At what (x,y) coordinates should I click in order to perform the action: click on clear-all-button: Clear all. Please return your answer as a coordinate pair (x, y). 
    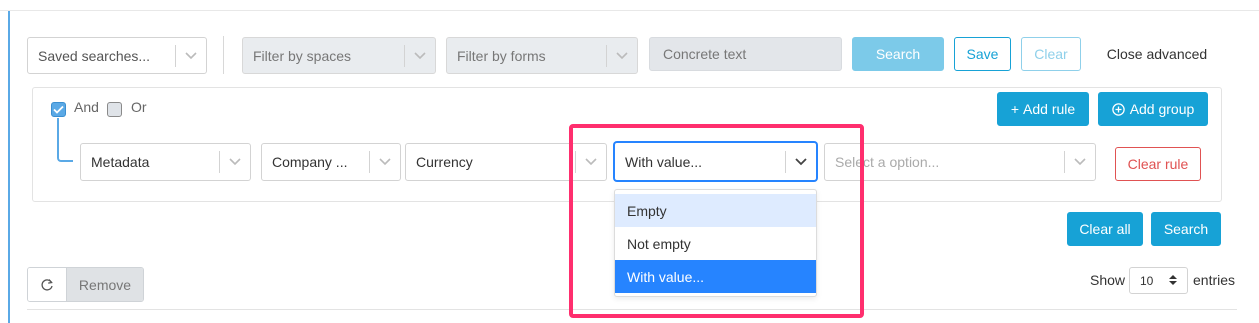
    Looking at the image, I should click on (1105, 229).